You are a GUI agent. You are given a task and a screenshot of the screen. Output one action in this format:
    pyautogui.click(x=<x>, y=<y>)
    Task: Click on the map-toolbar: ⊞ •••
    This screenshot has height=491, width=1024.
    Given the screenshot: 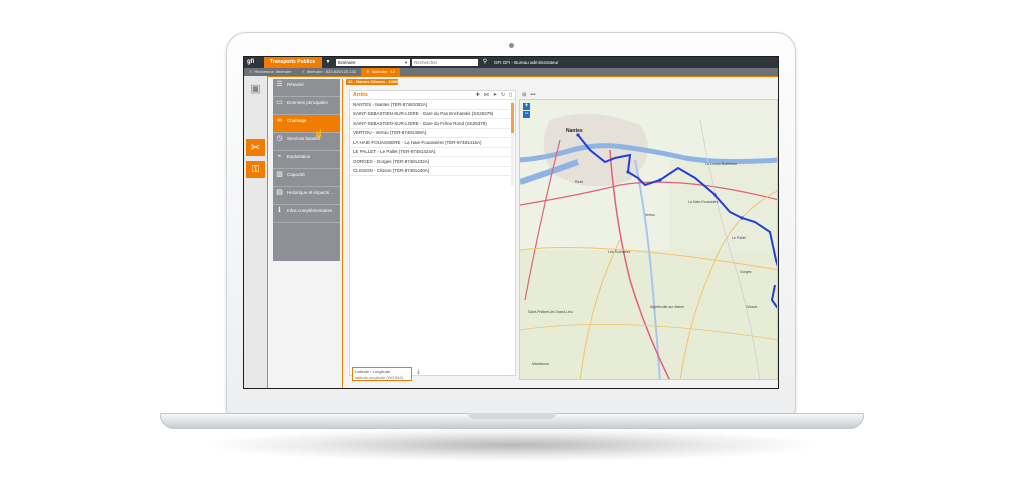 What is the action you would take?
    pyautogui.click(x=649, y=95)
    